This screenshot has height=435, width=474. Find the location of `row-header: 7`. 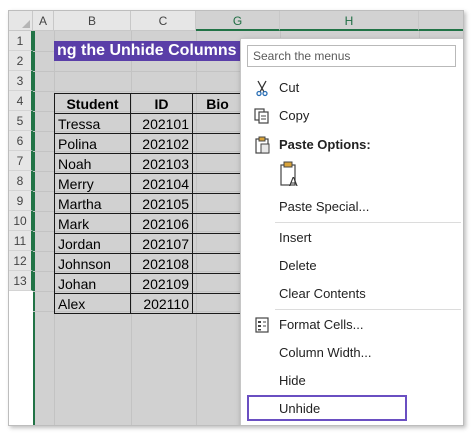

row-header: 7 is located at coordinates (21, 161).